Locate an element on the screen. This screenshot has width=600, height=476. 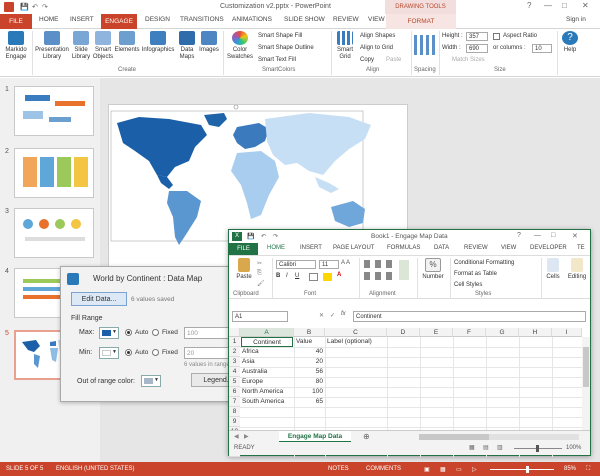
horizontal-scrollbar is located at coordinates (499, 437).